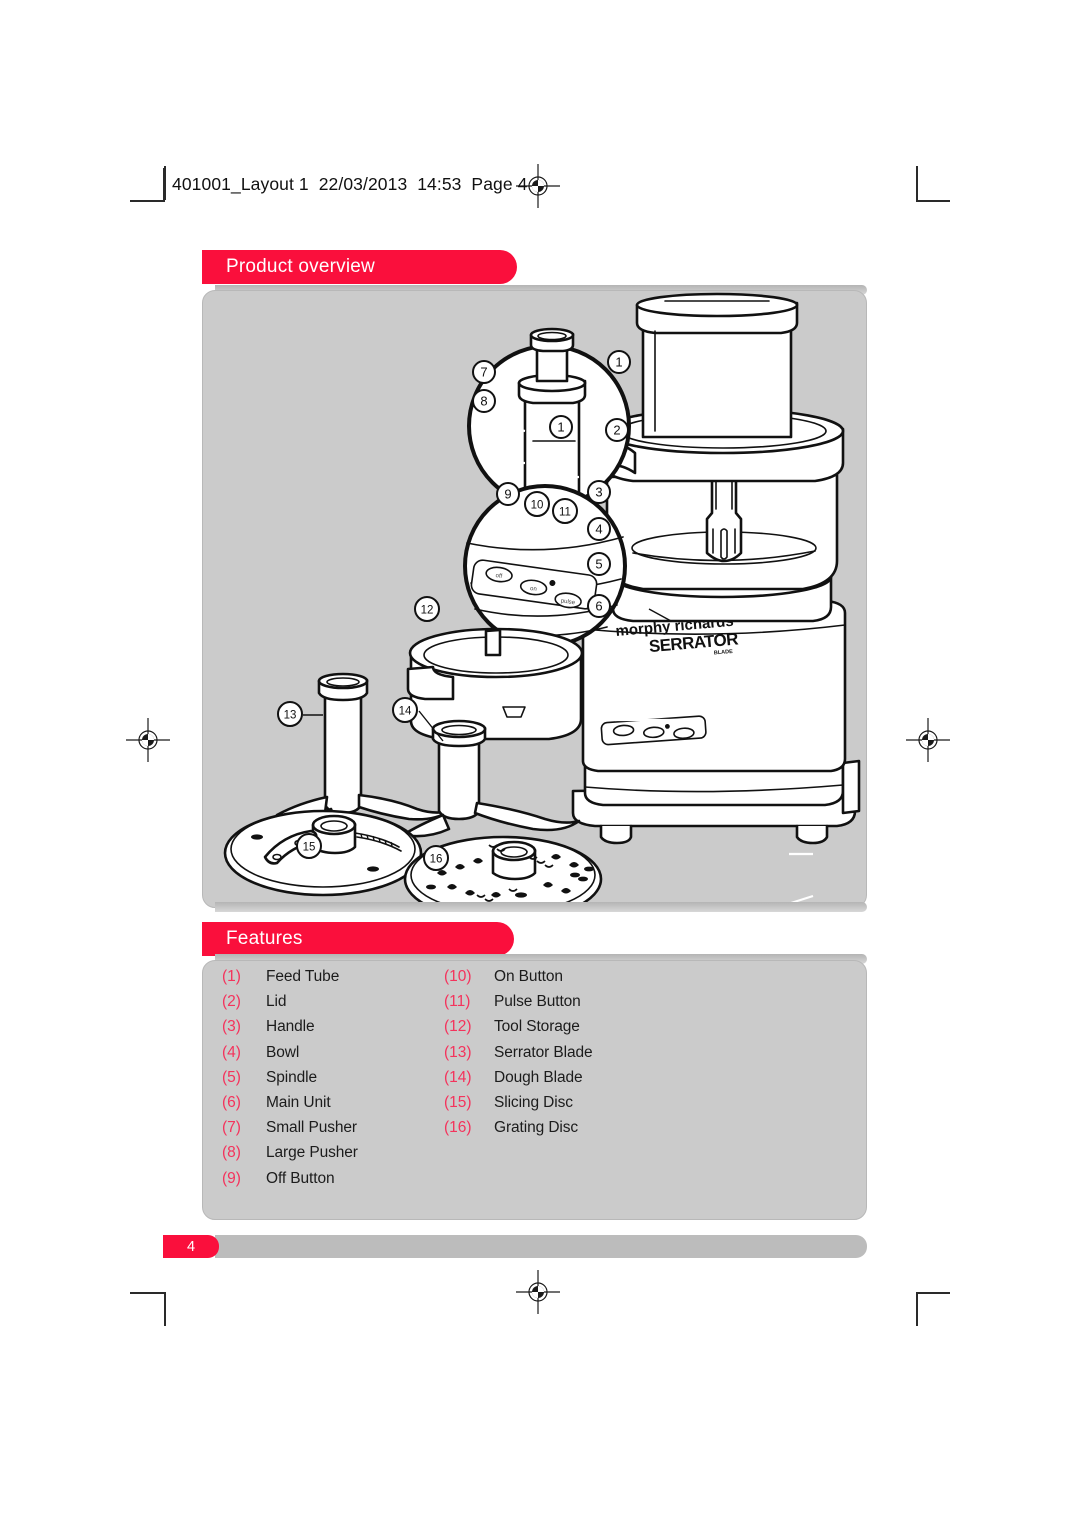  Describe the element at coordinates (231, 976) in the screenshot. I see `feature-number: (1)` at that location.